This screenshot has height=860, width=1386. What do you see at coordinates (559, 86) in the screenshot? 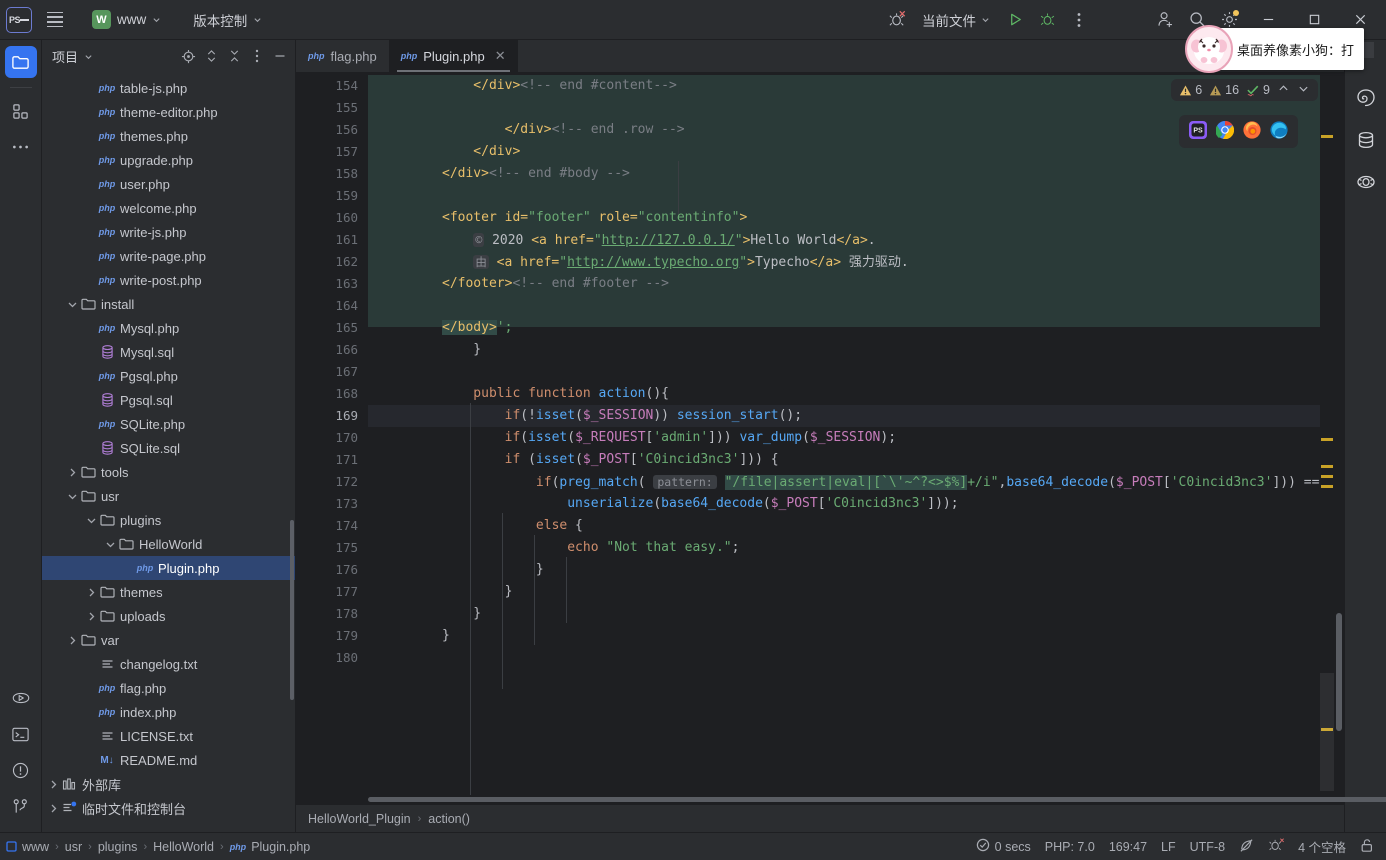
I see `code-line: </div><!-- end #content-->` at bounding box center [559, 86].